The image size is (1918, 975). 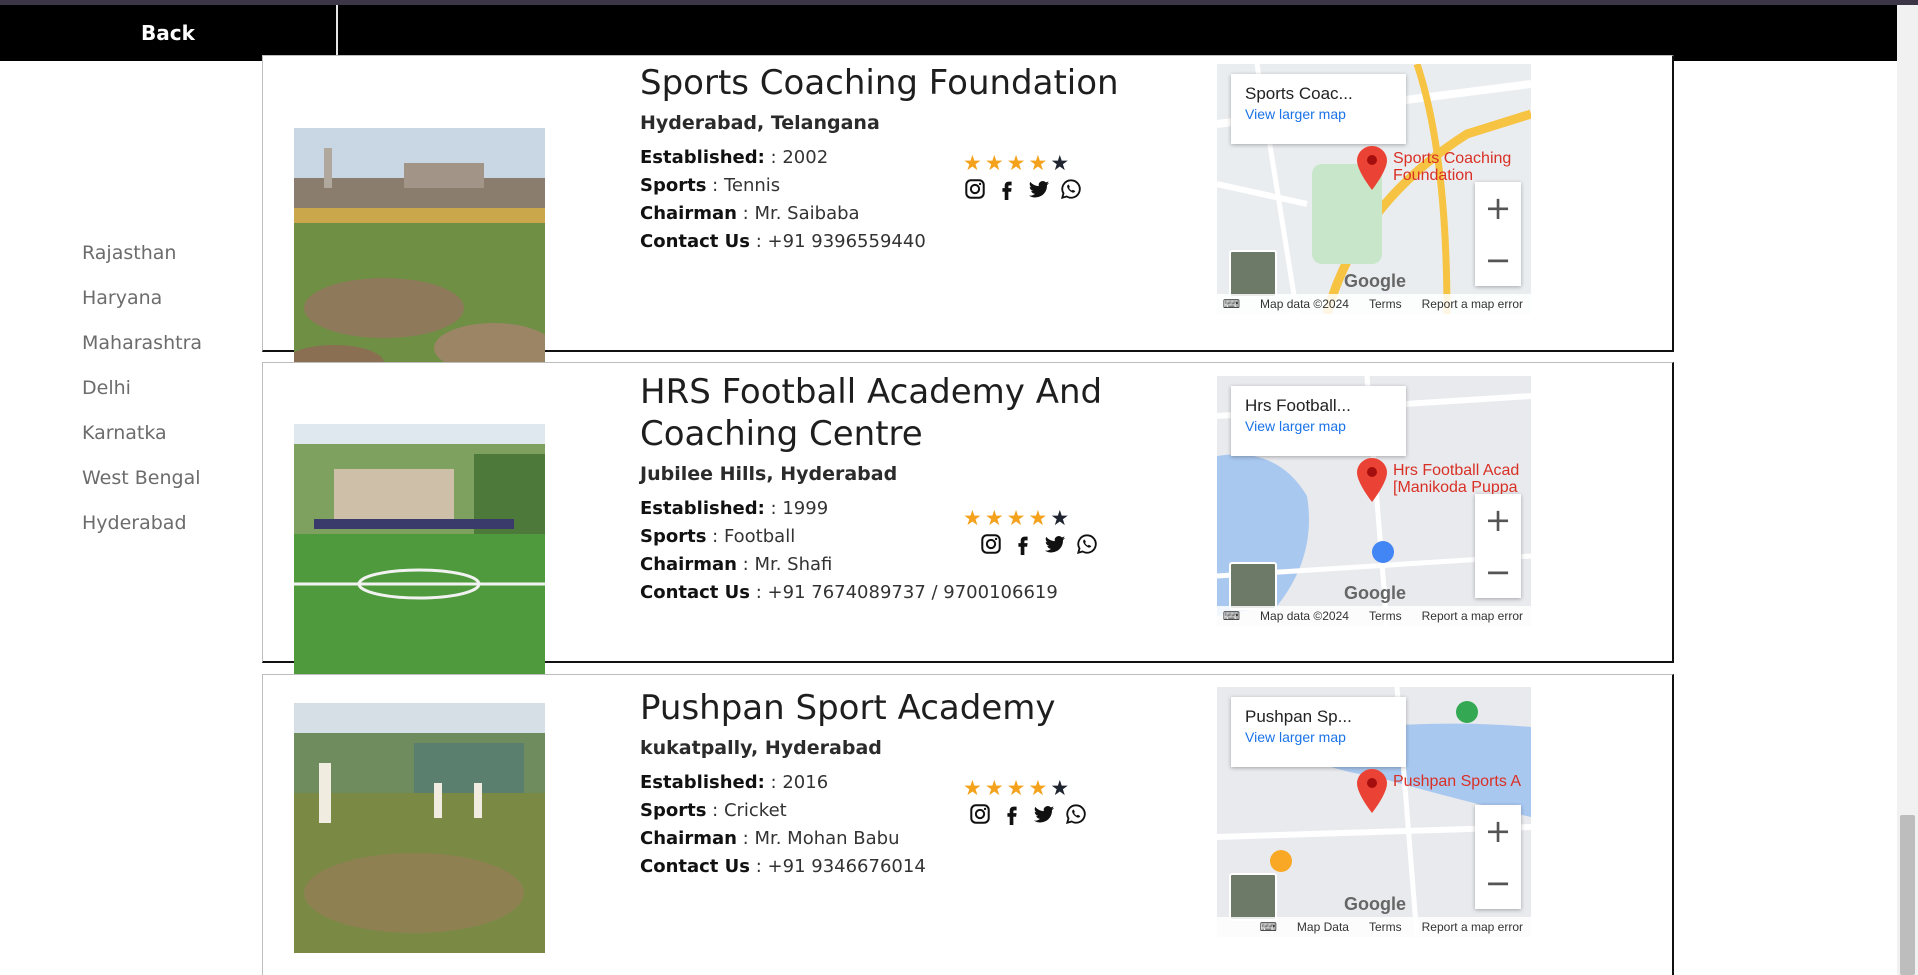 What do you see at coordinates (754, 536) in the screenshot?
I see `sport-value: : Football` at bounding box center [754, 536].